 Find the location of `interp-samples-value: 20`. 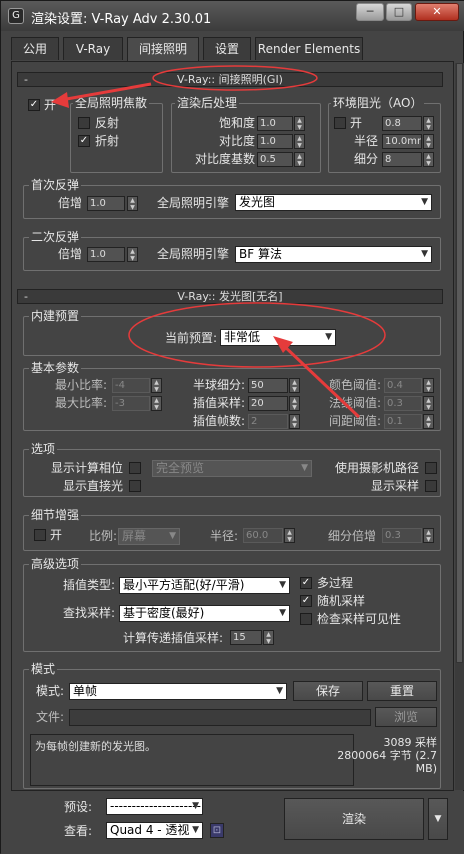

interp-samples-value: 20 is located at coordinates (268, 403).